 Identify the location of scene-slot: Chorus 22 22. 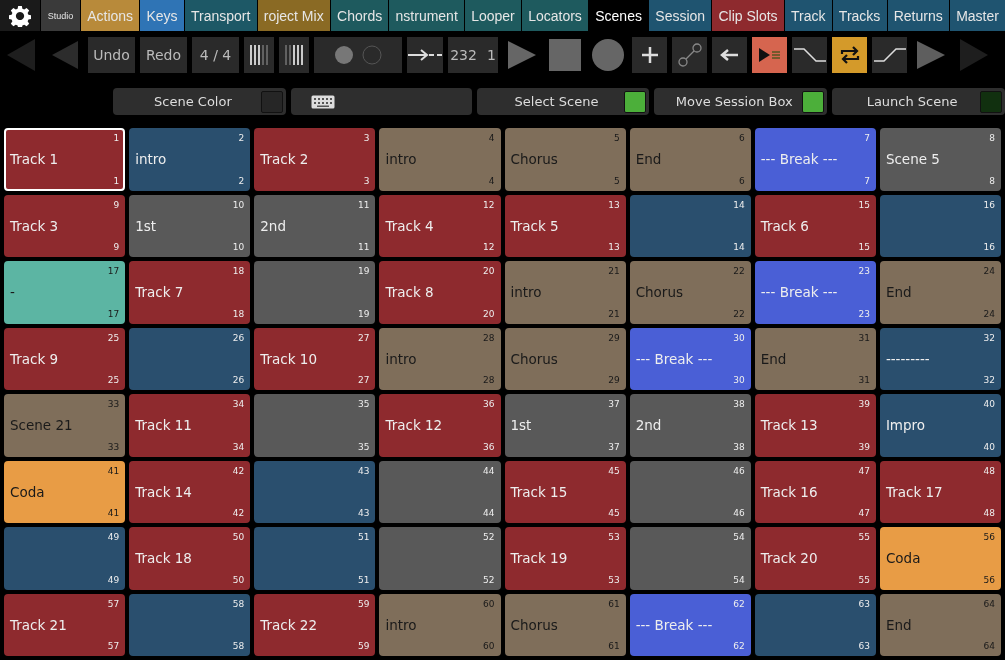
(690, 292).